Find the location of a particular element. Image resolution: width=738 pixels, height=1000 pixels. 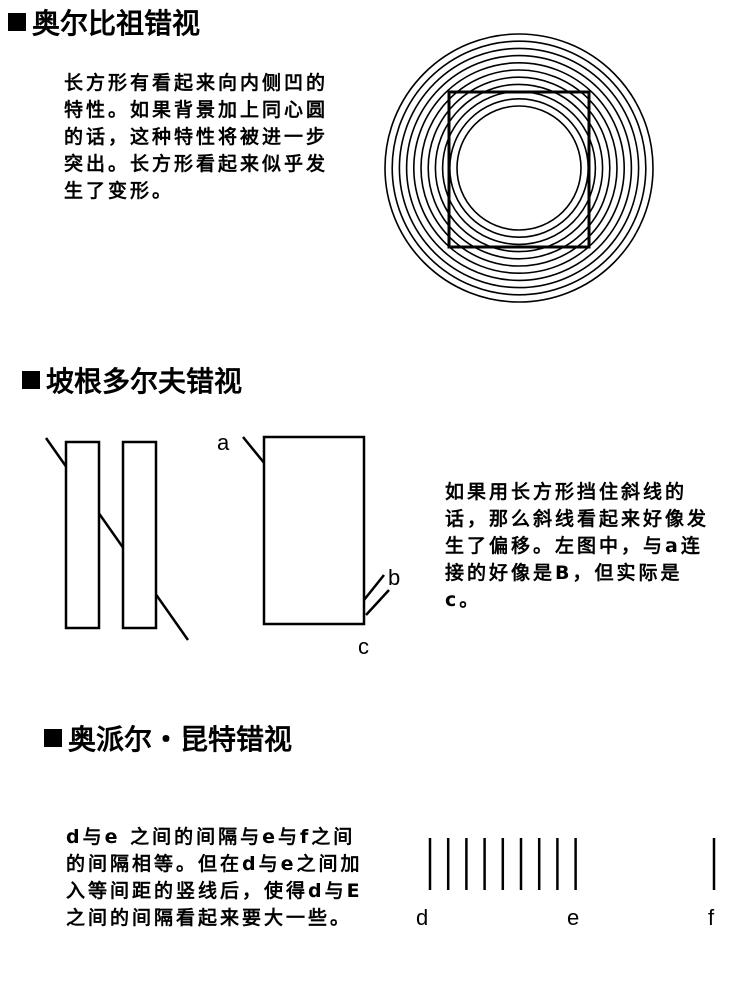

section-title-oppel-kundt: 奥派尔・昆特错视 is located at coordinates (168, 738).